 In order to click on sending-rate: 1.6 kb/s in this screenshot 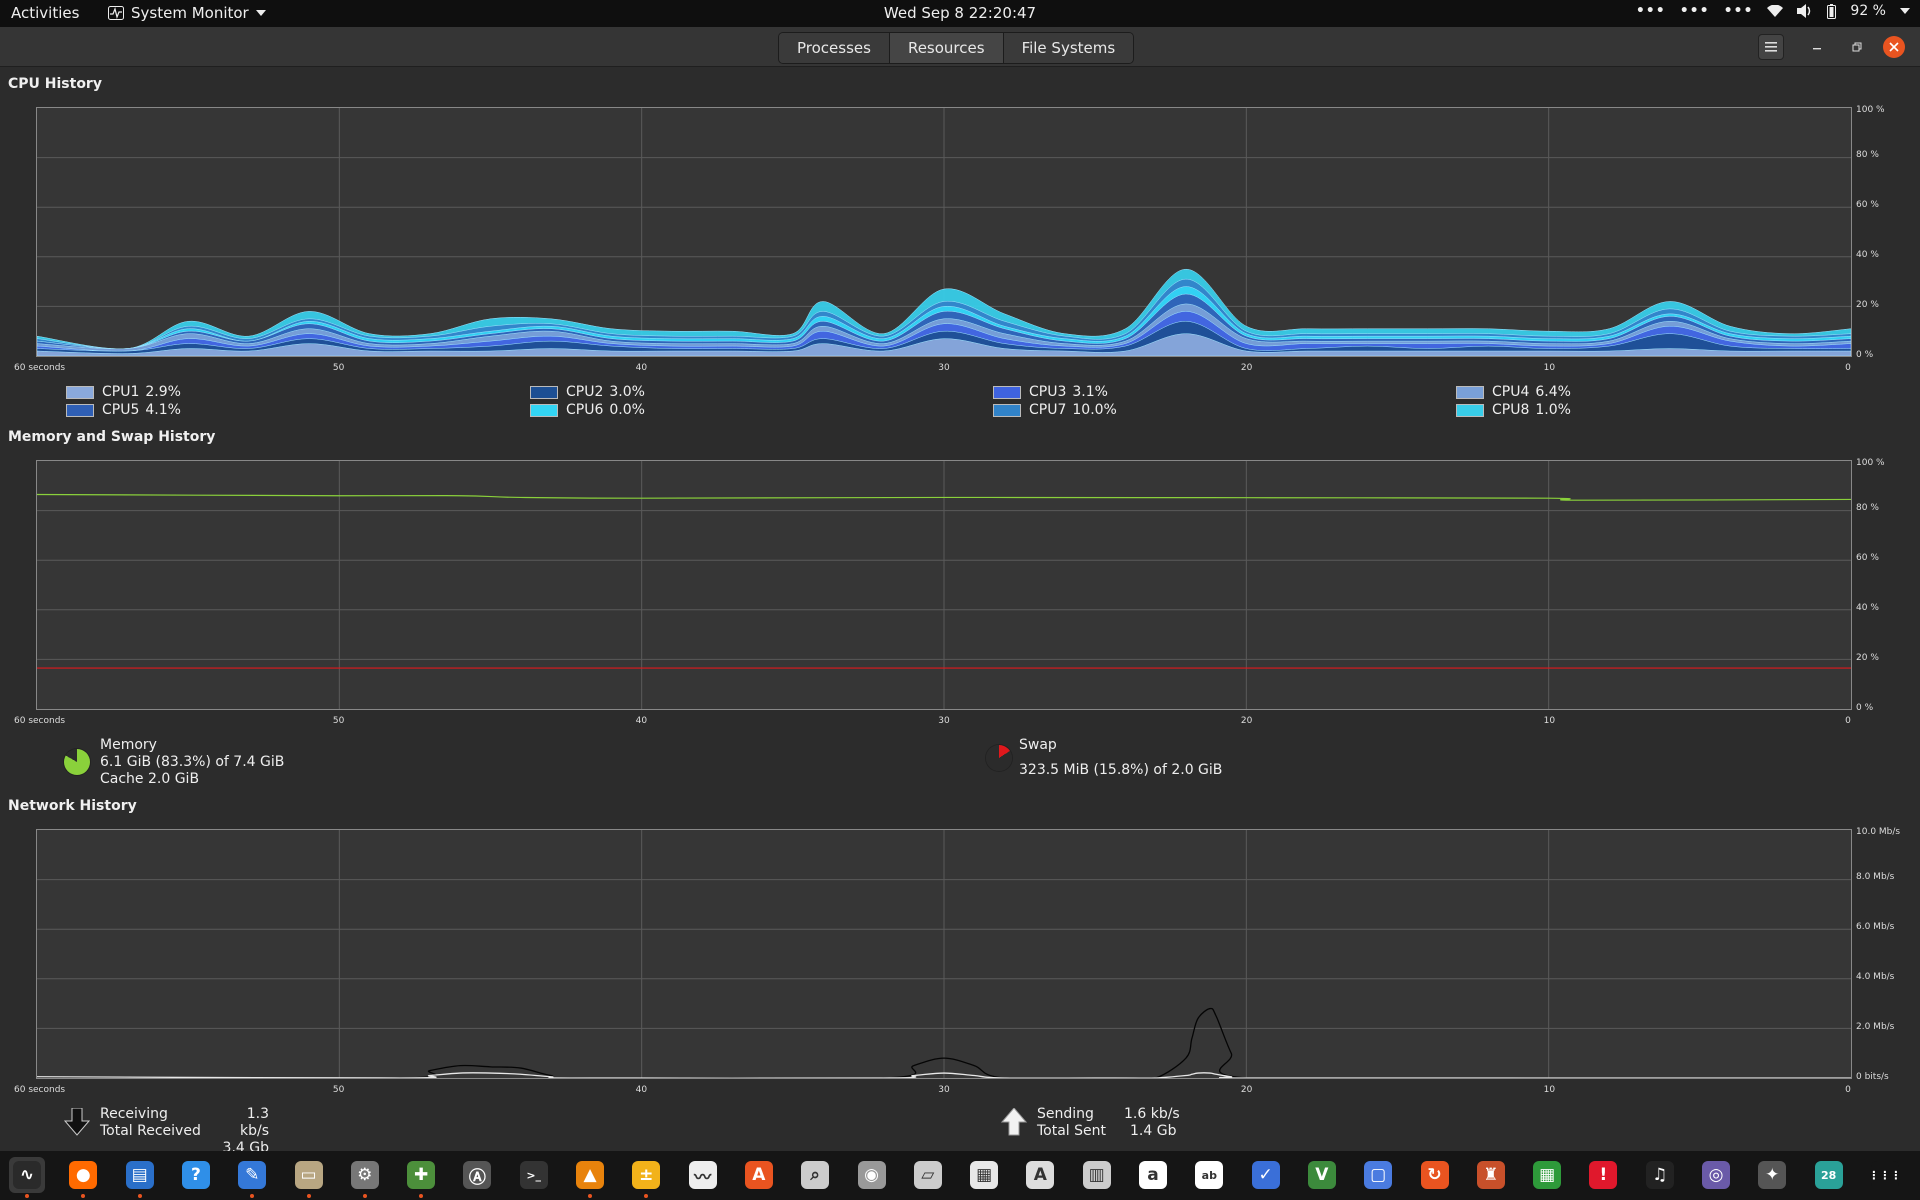, I will do `click(1152, 1114)`.